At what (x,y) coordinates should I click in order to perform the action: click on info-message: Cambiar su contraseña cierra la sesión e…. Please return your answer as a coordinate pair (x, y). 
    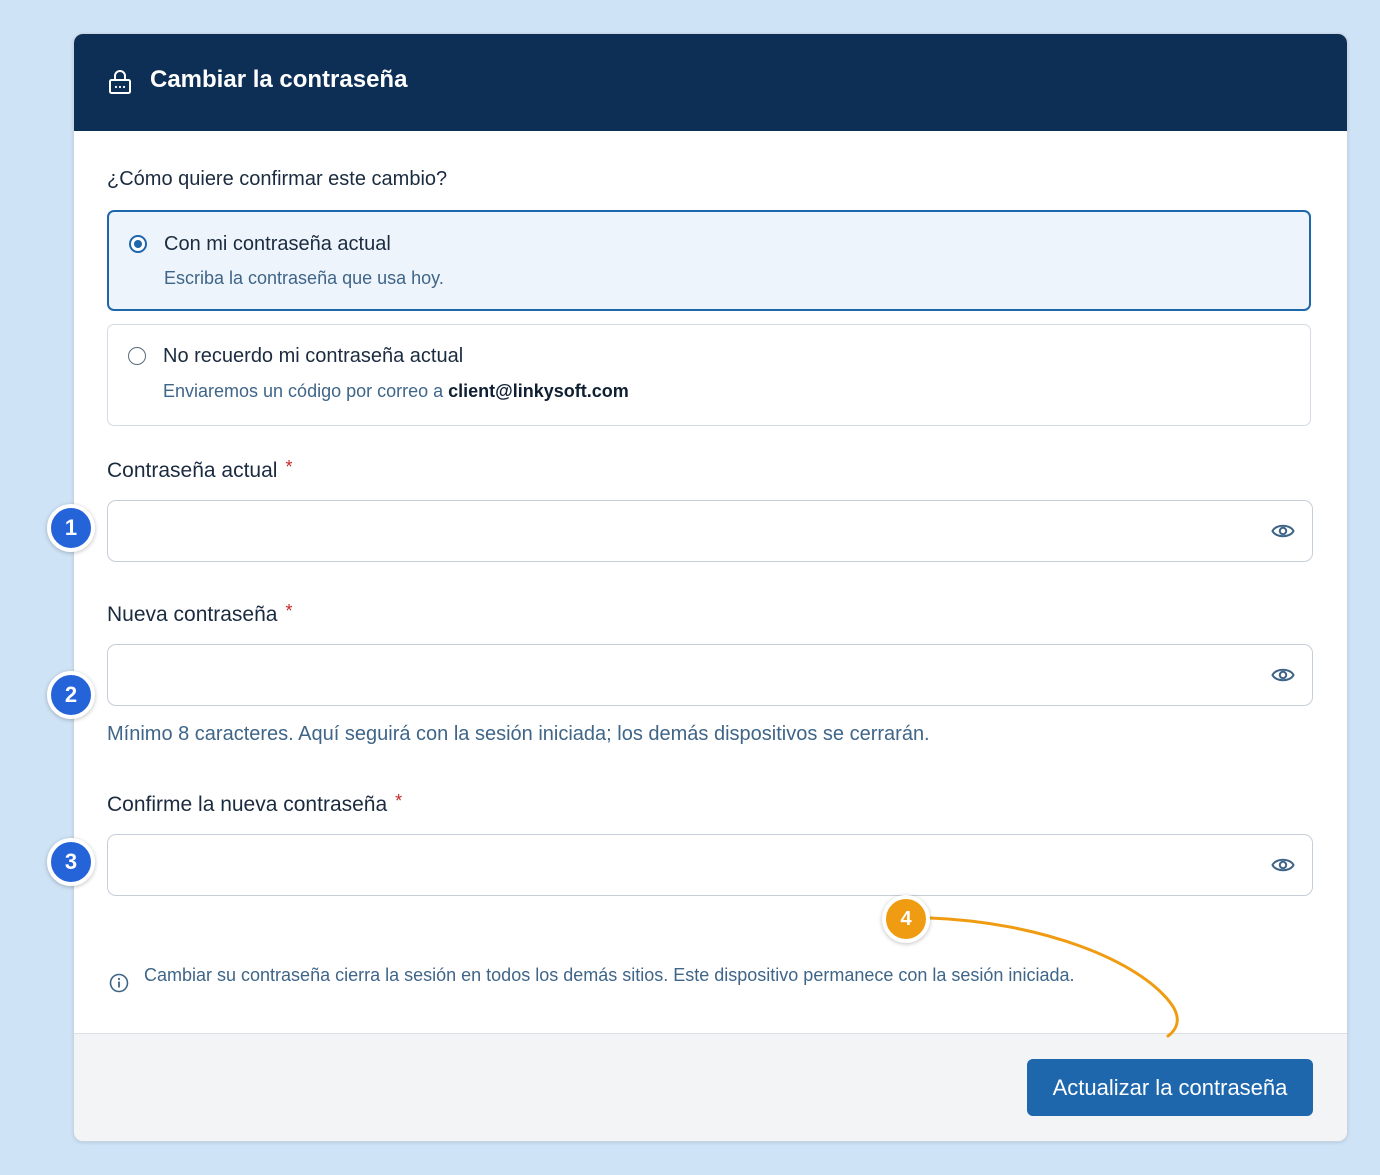
    Looking at the image, I should click on (609, 975).